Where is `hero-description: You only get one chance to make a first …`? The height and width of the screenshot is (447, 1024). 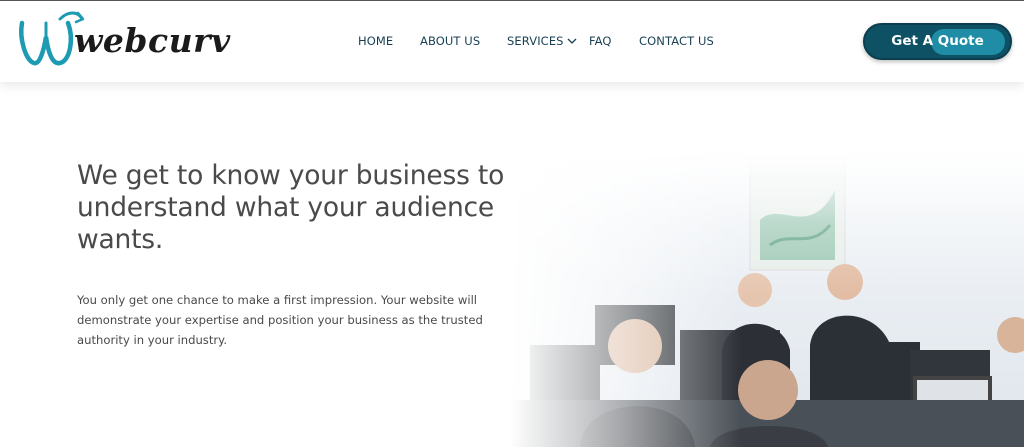
hero-description: You only get one chance to make a first … is located at coordinates (280, 320).